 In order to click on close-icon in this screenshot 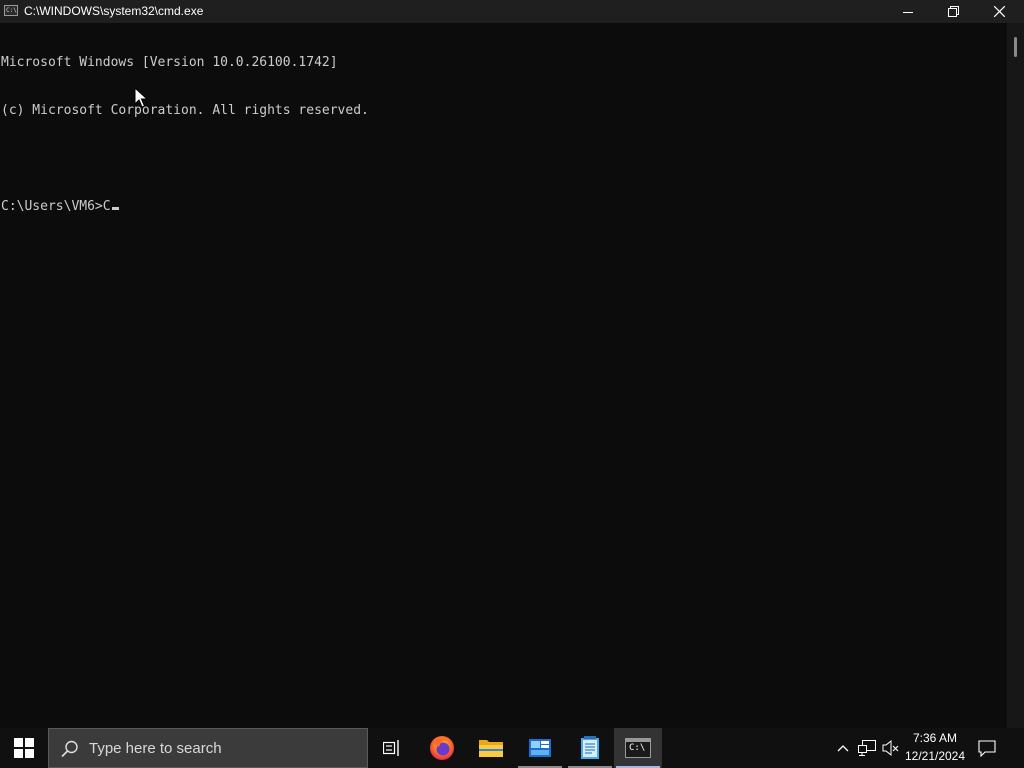, I will do `click(999, 11)`.